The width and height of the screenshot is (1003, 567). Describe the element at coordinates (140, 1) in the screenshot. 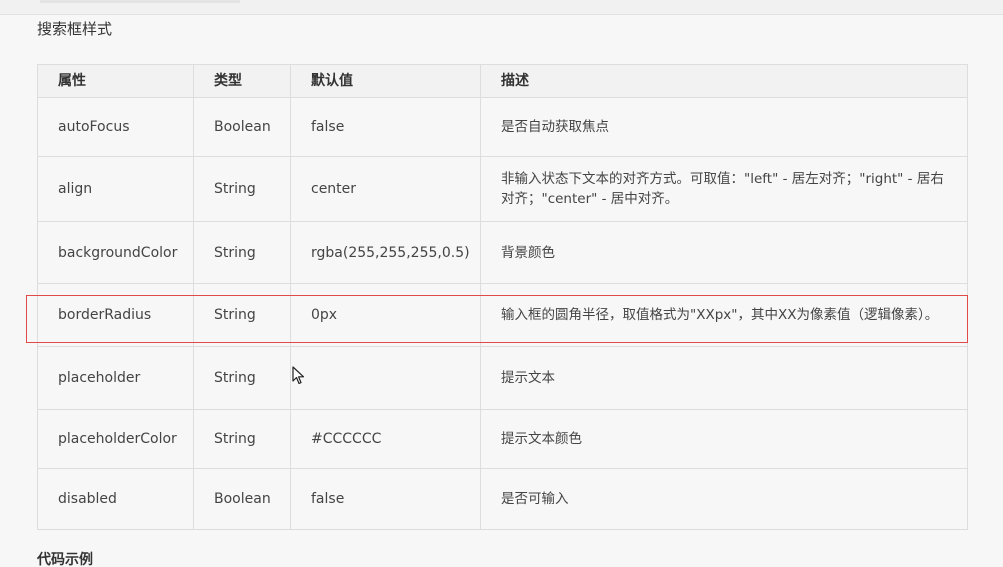

I see `top-tab-hint` at that location.